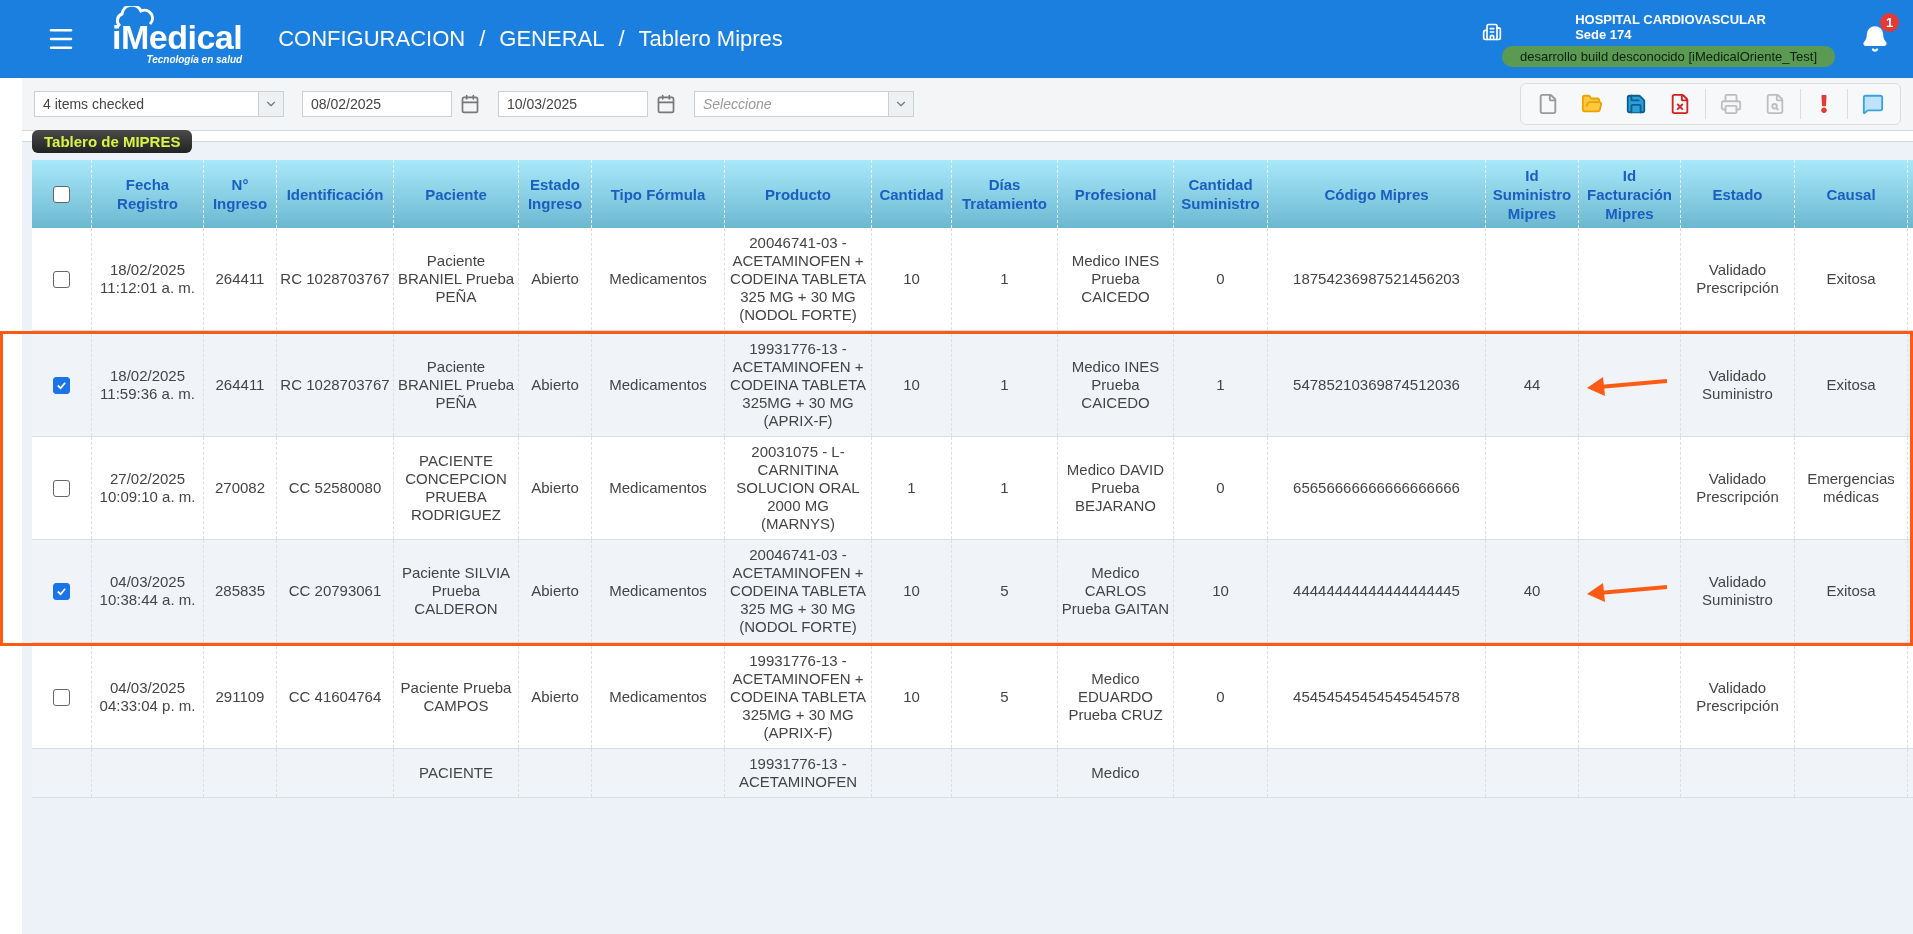 The width and height of the screenshot is (1913, 934). What do you see at coordinates (911, 194) in the screenshot?
I see `column-header: Cantidad` at bounding box center [911, 194].